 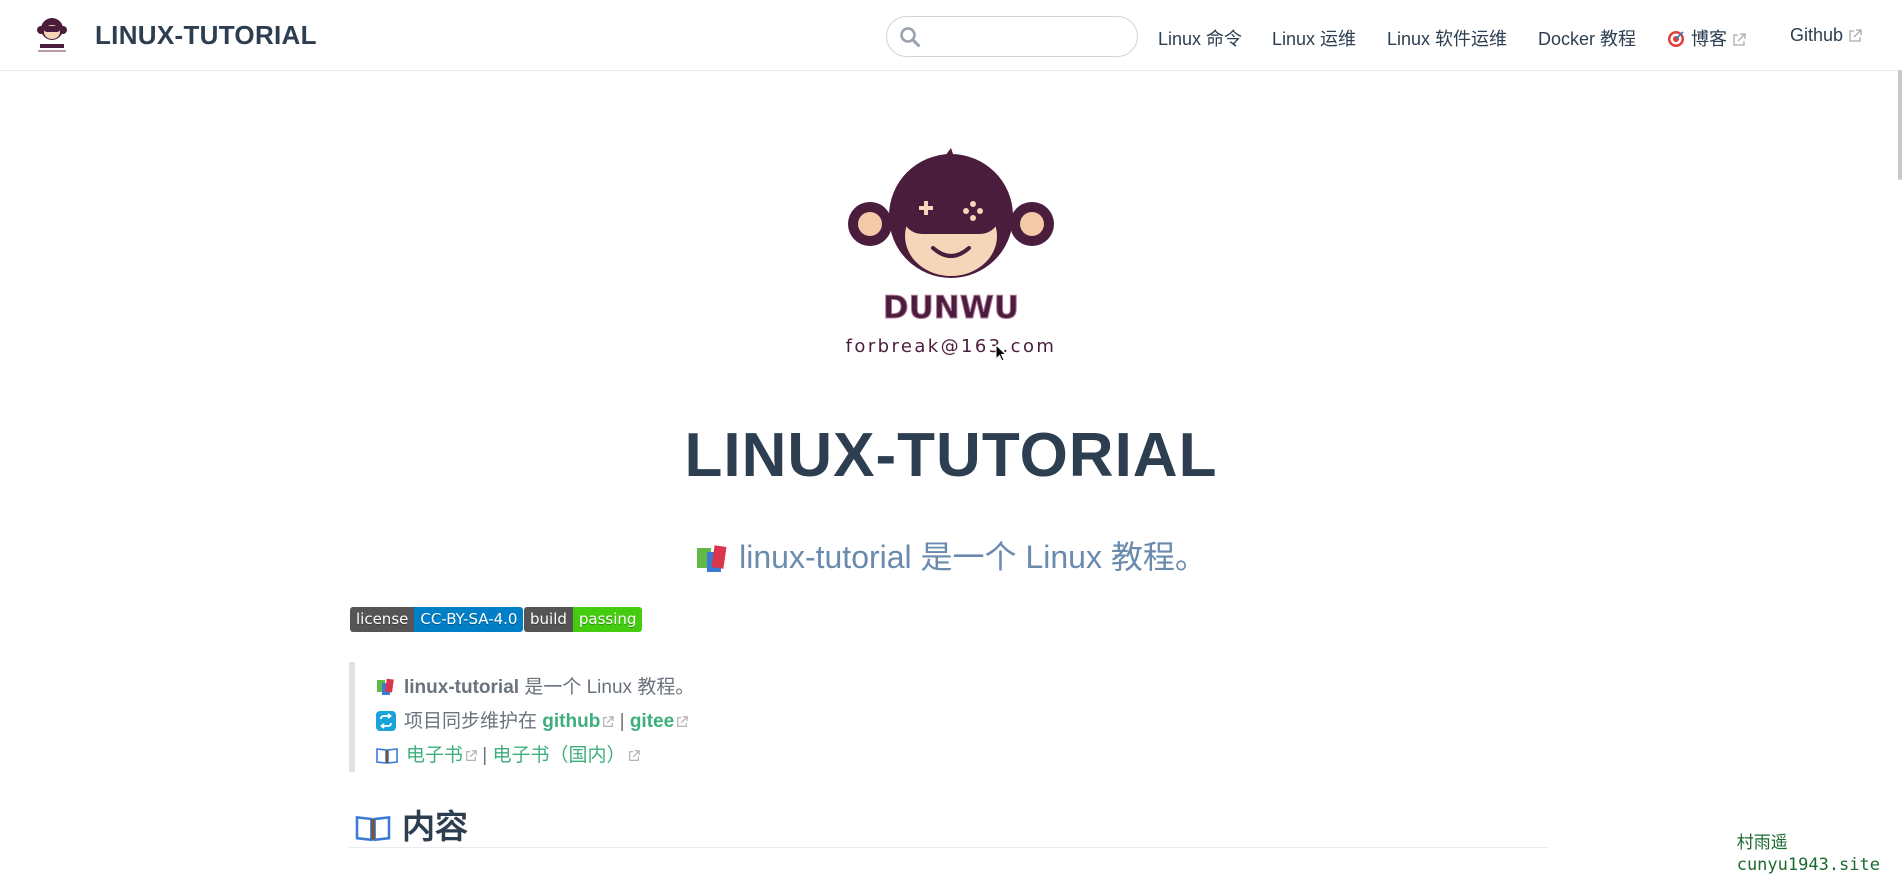 I want to click on page-title: LINUX-TUTORIAL, so click(x=951, y=455).